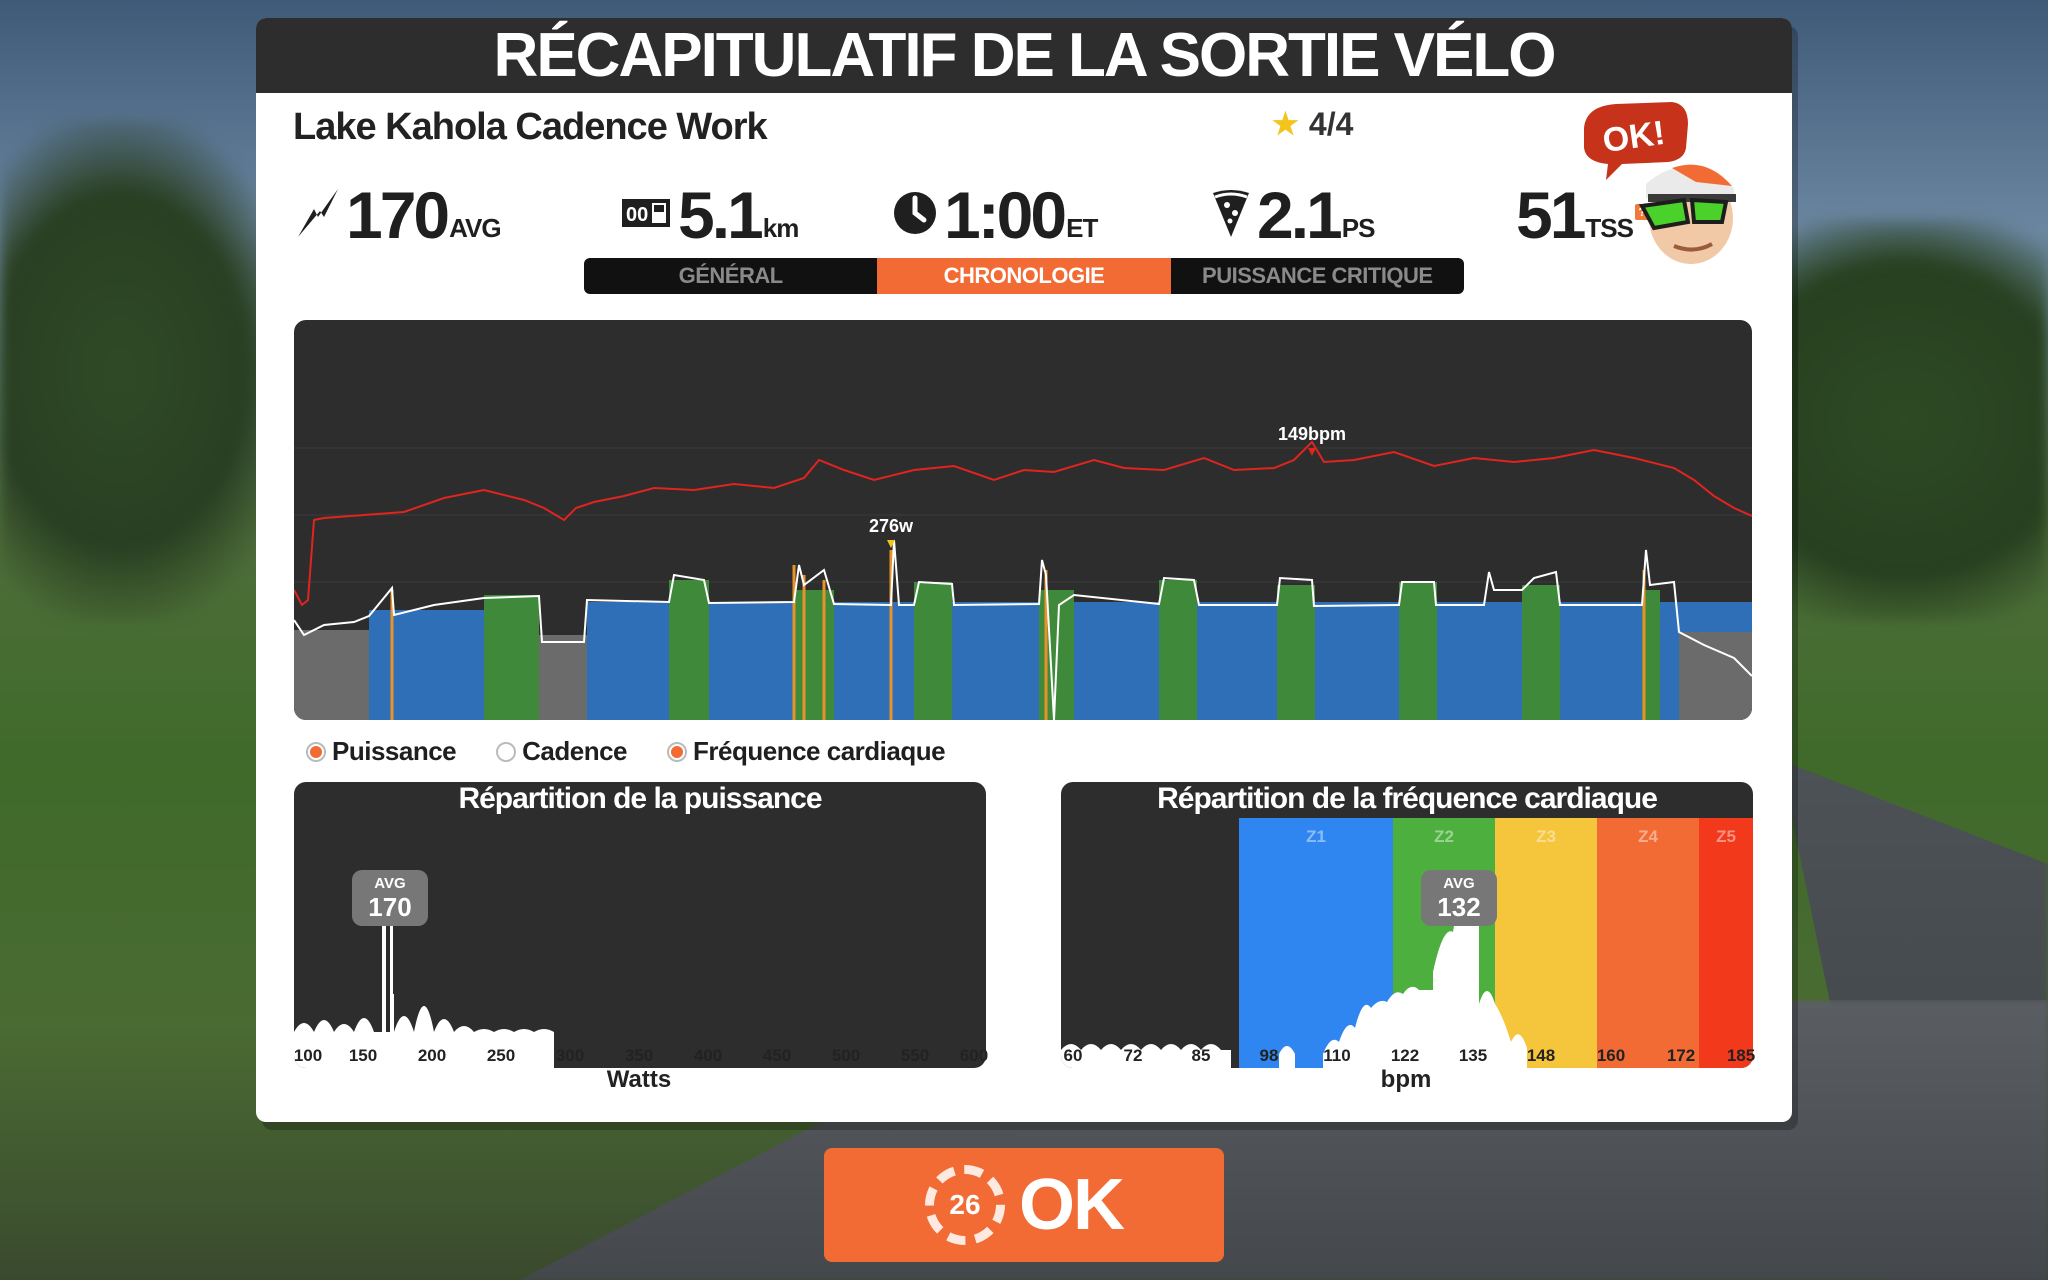 The width and height of the screenshot is (2048, 1280). I want to click on zone-label-z1: Z1, so click(1316, 836).